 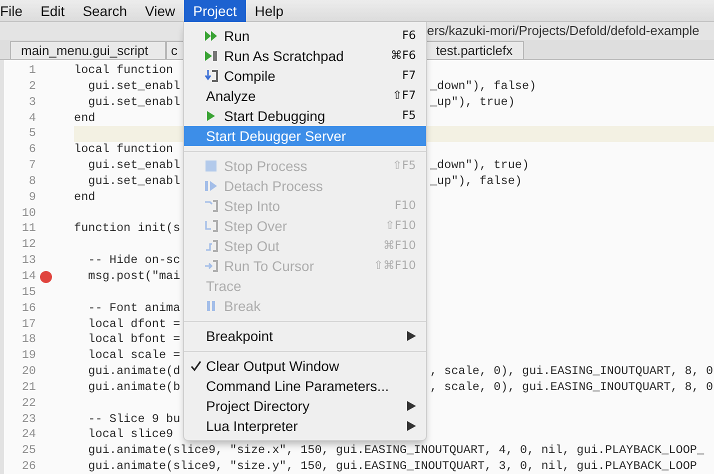 I want to click on code-text: msg.post("mai, so click(x=133, y=276).